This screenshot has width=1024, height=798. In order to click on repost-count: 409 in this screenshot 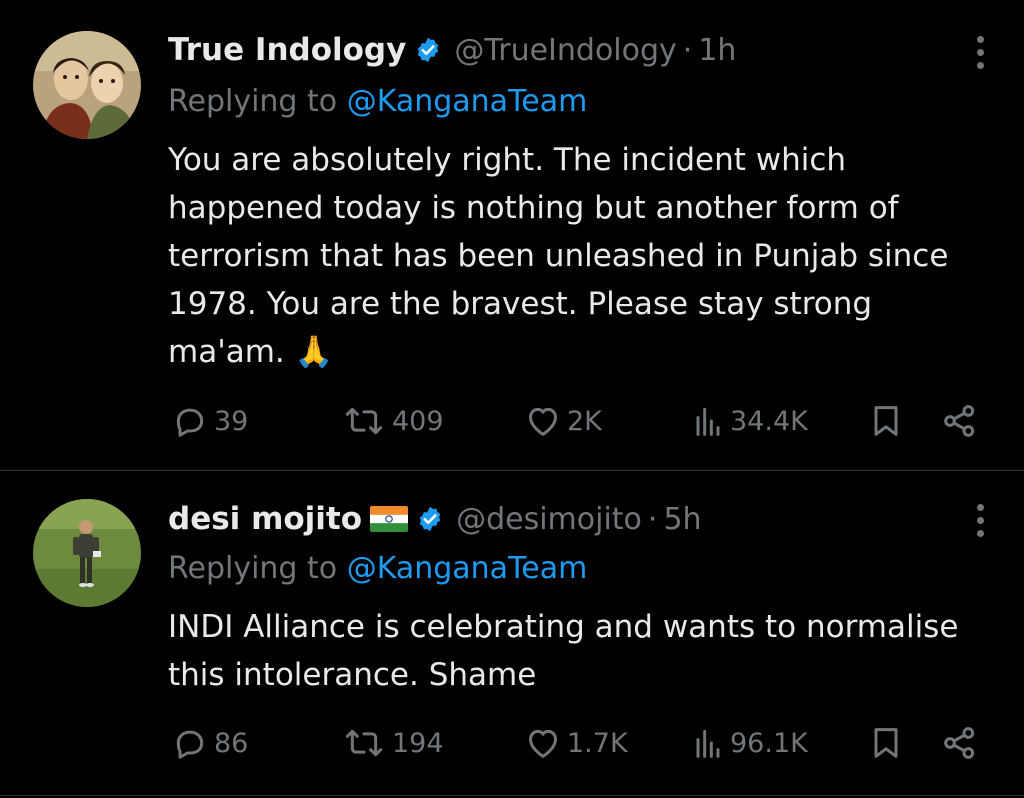, I will do `click(418, 421)`.